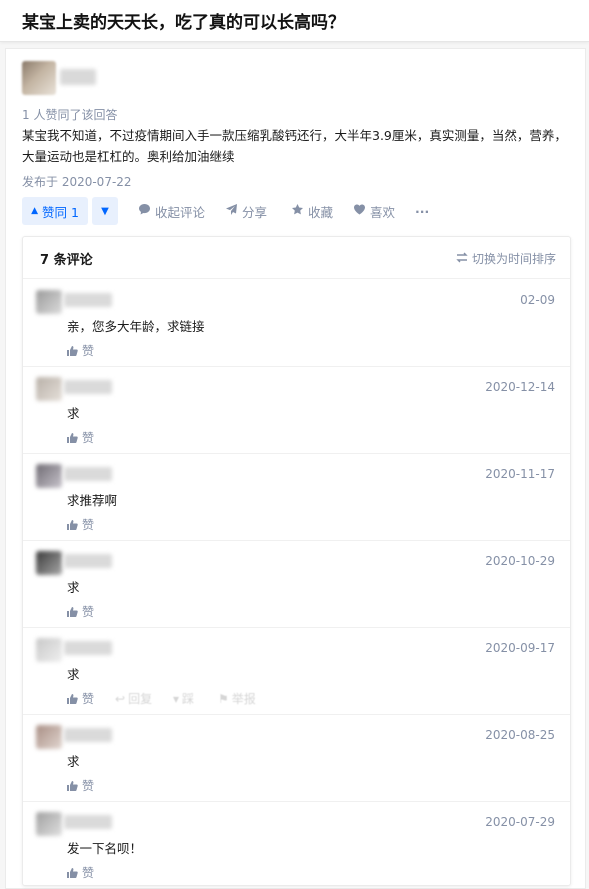 Image resolution: width=589 pixels, height=889 pixels. What do you see at coordinates (223, 698) in the screenshot?
I see `flag-icon: ⚑` at bounding box center [223, 698].